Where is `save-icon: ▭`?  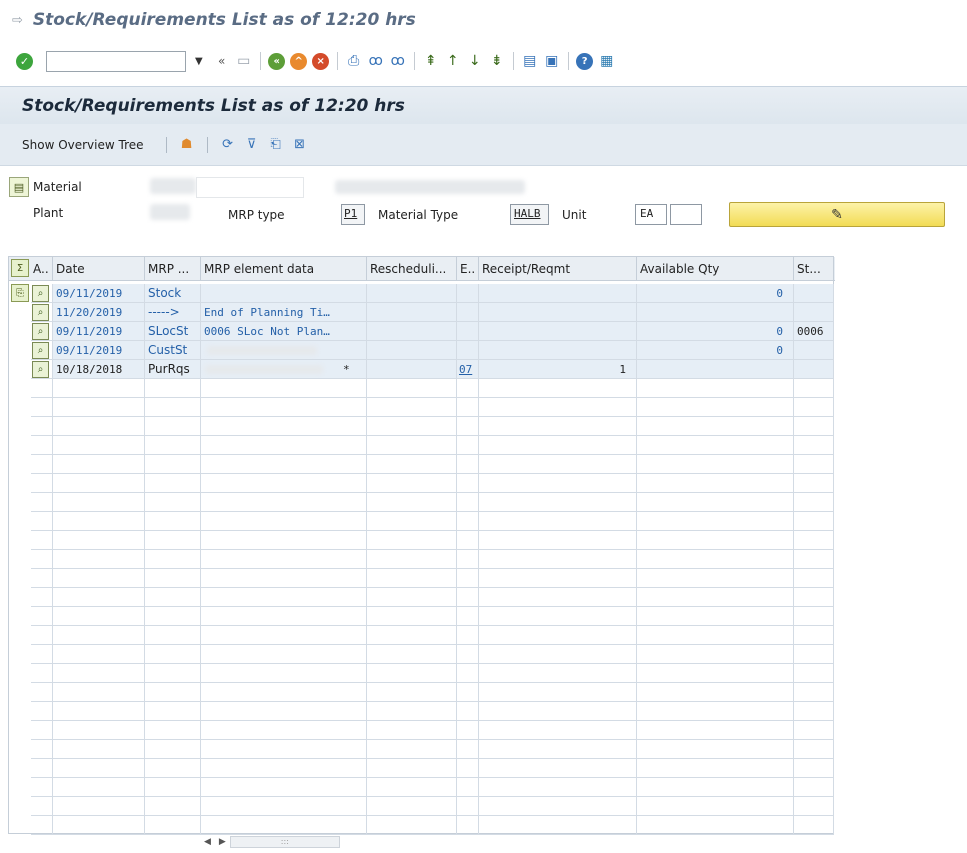
save-icon: ▭ is located at coordinates (244, 61).